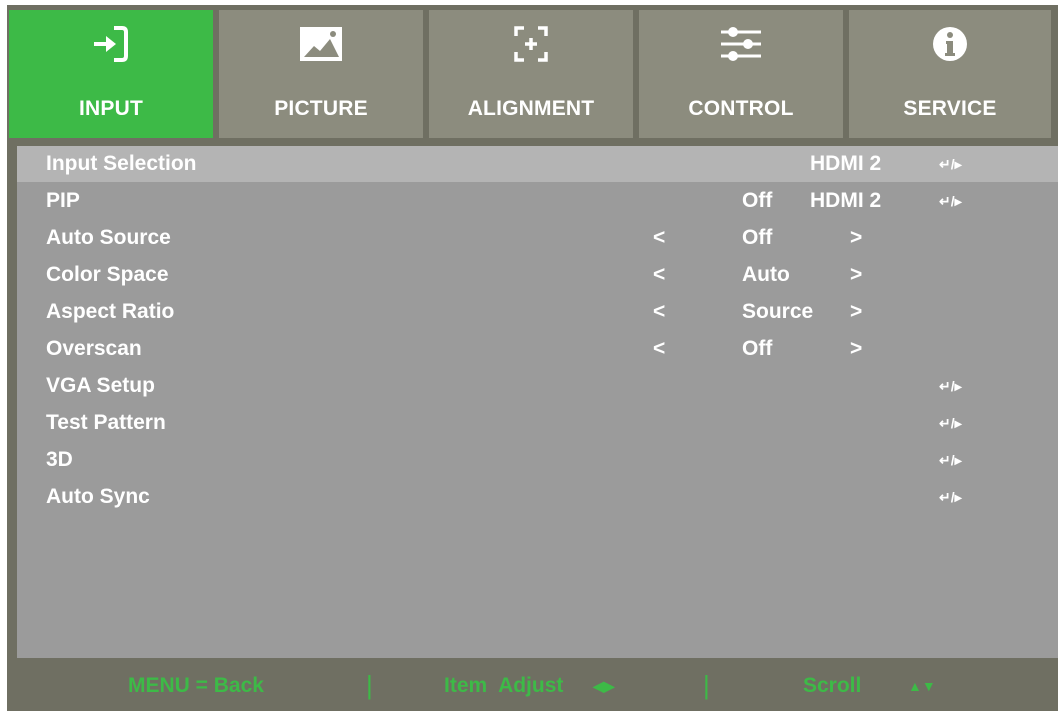  Describe the element at coordinates (100, 385) in the screenshot. I see `row-name: VGA Setup` at that location.